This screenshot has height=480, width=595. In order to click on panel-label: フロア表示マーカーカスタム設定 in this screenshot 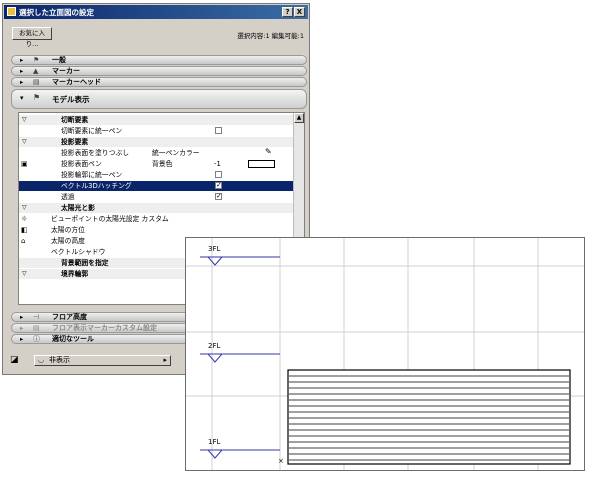, I will do `click(104, 328)`.